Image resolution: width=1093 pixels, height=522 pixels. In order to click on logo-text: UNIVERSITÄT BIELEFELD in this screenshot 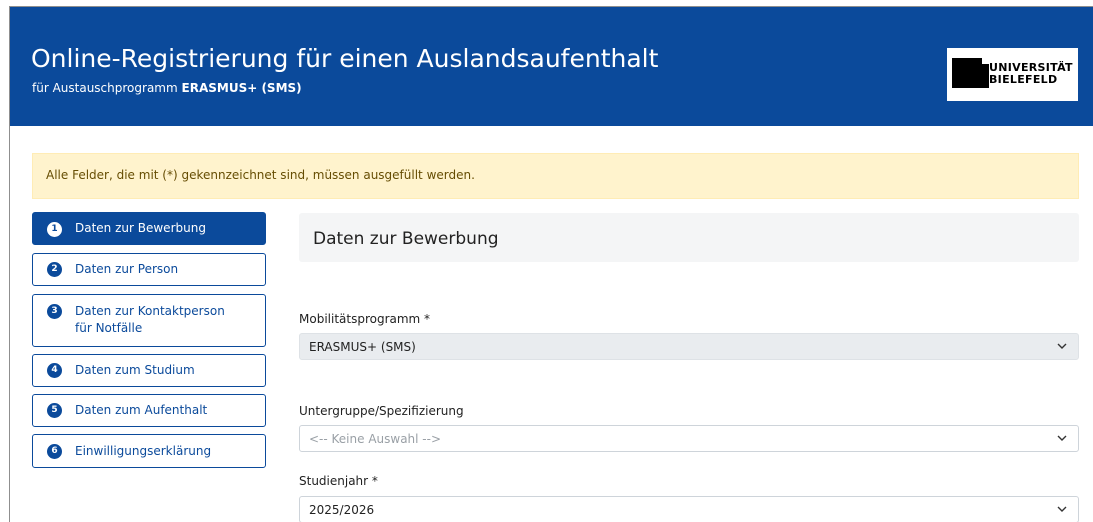, I will do `click(1031, 74)`.